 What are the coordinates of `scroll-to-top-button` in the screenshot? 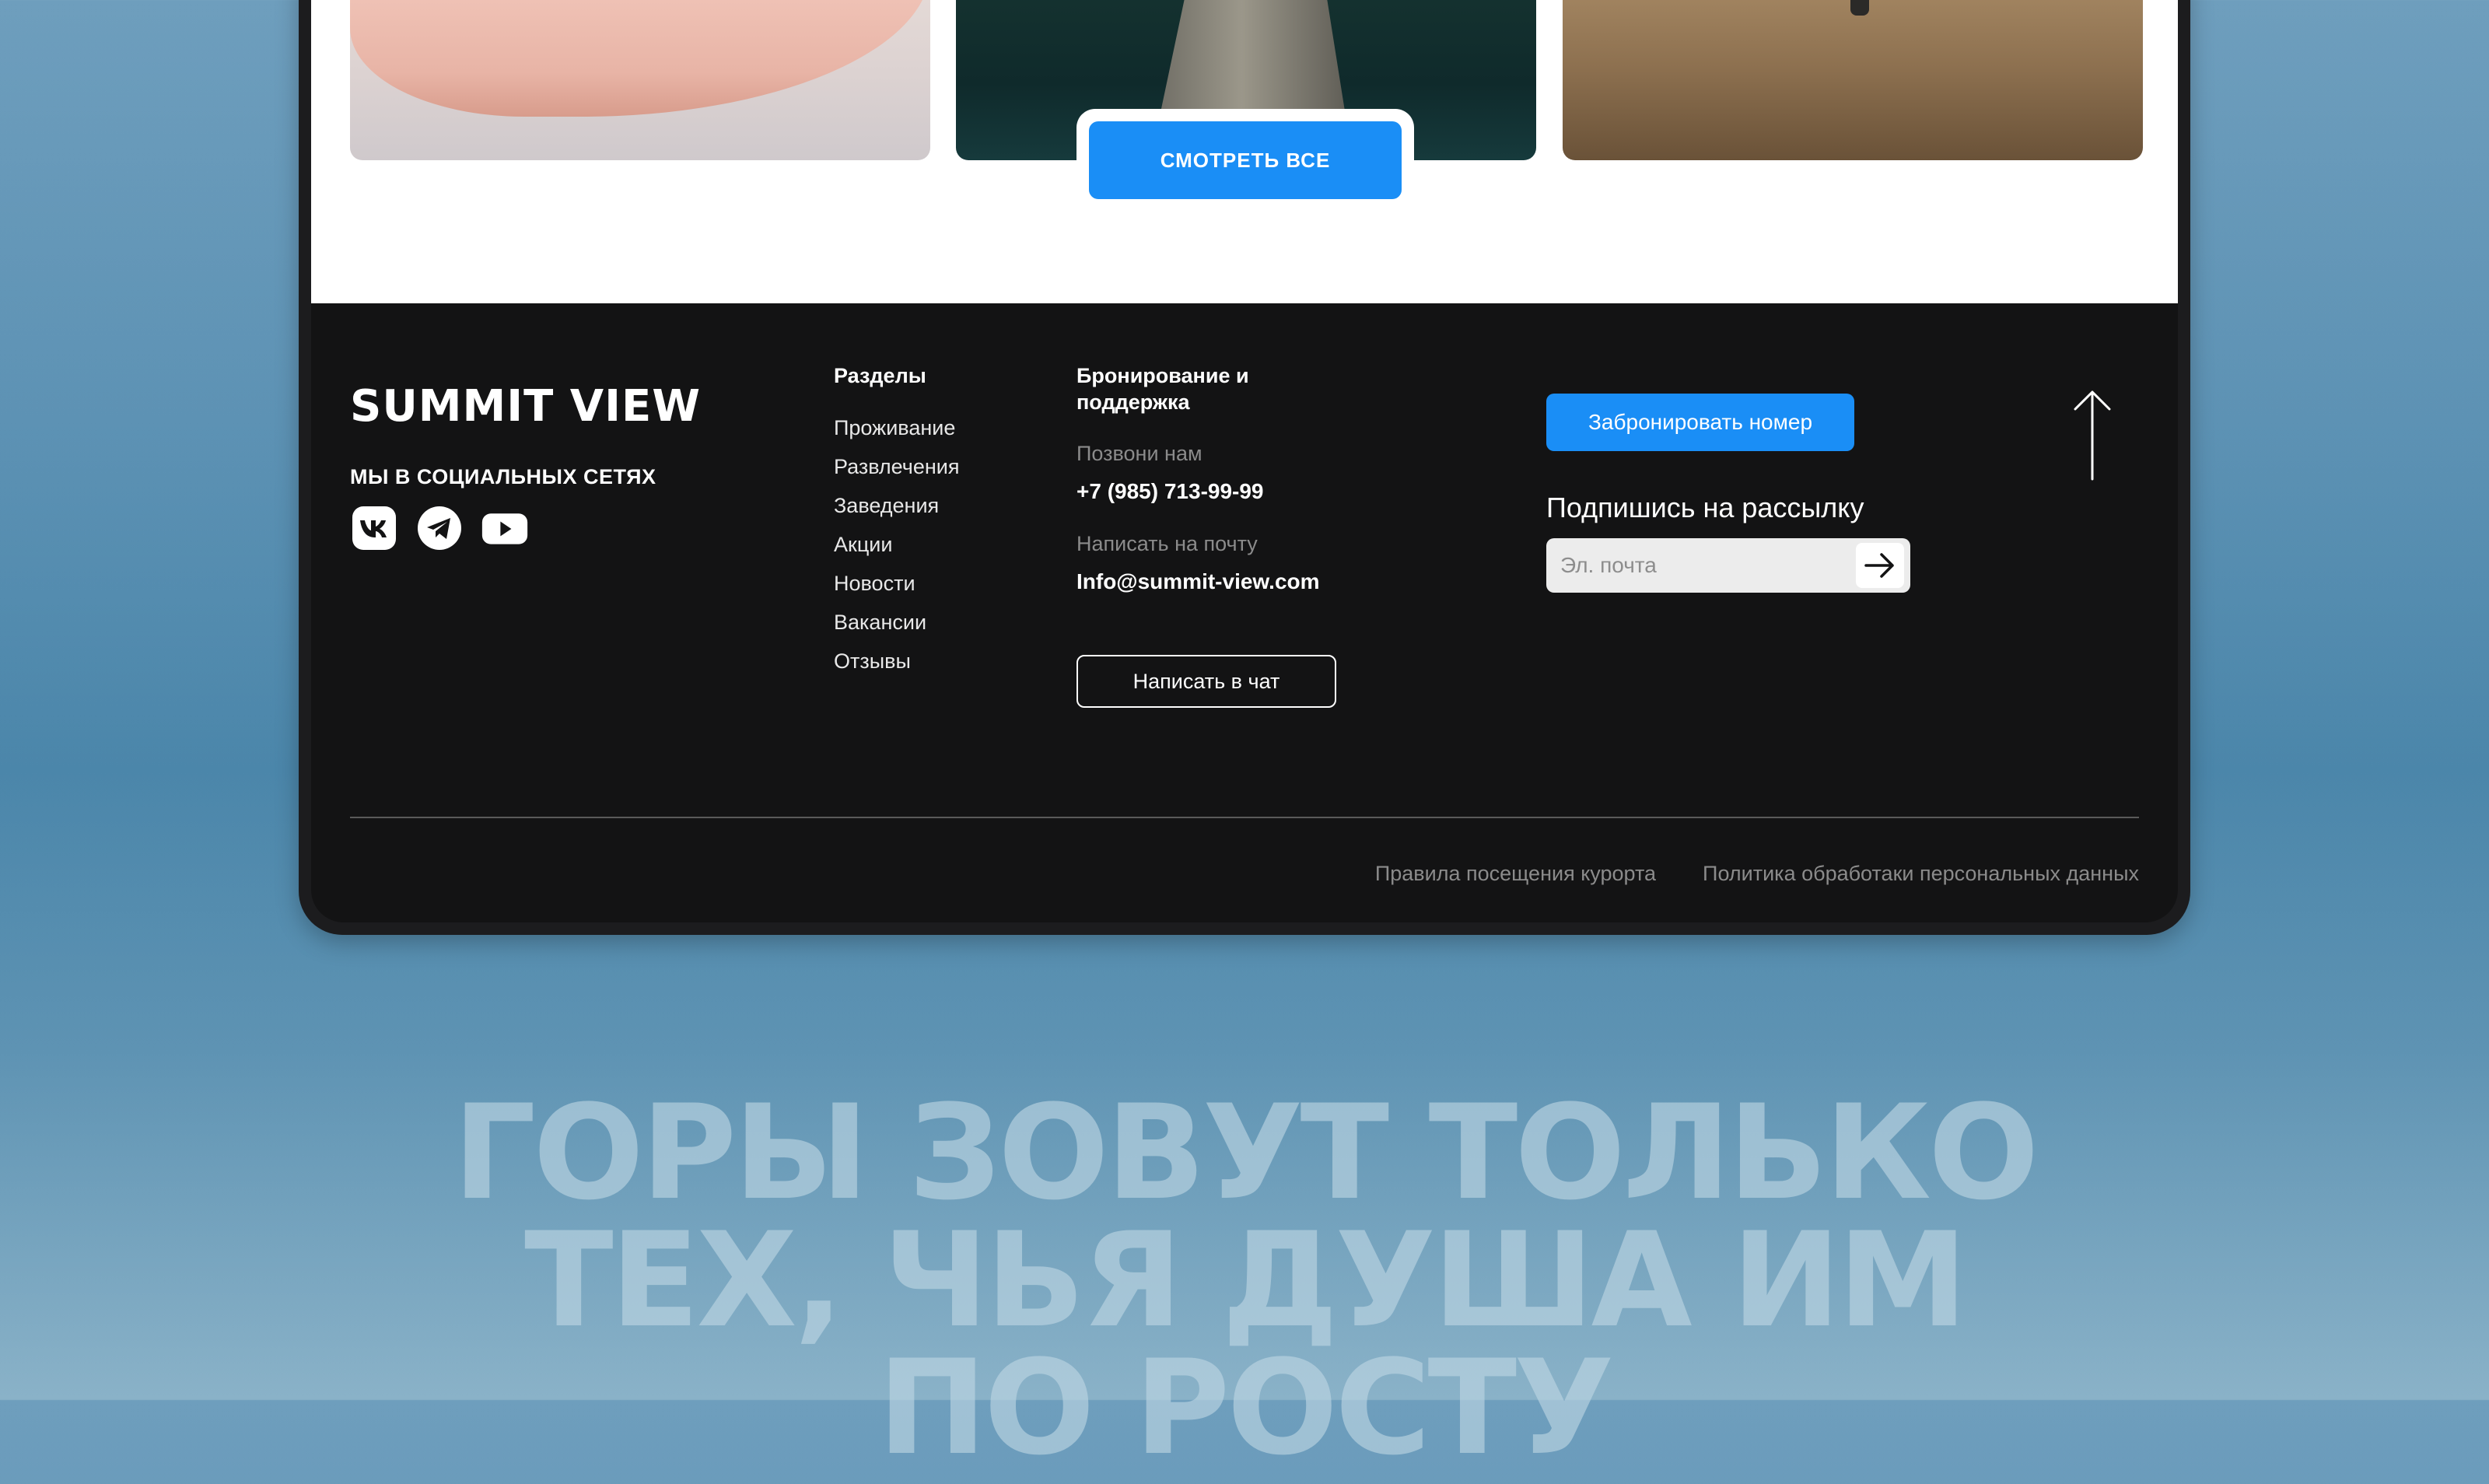 It's located at (2093, 435).